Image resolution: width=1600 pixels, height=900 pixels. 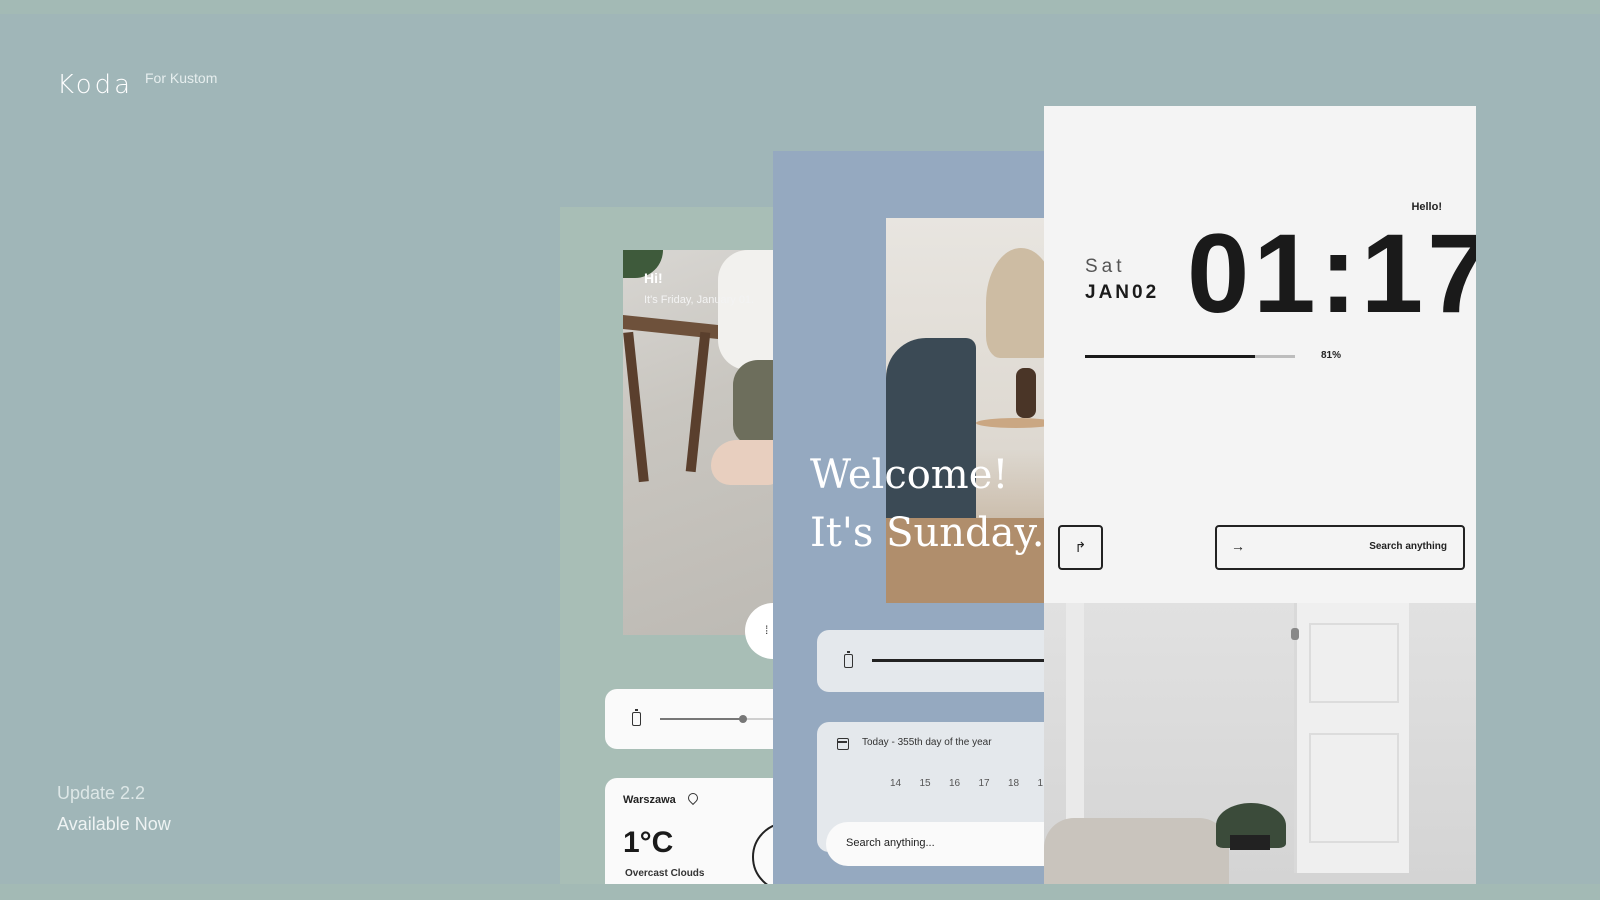 What do you see at coordinates (1023, 783) in the screenshot?
I see `calendar-day: 18` at bounding box center [1023, 783].